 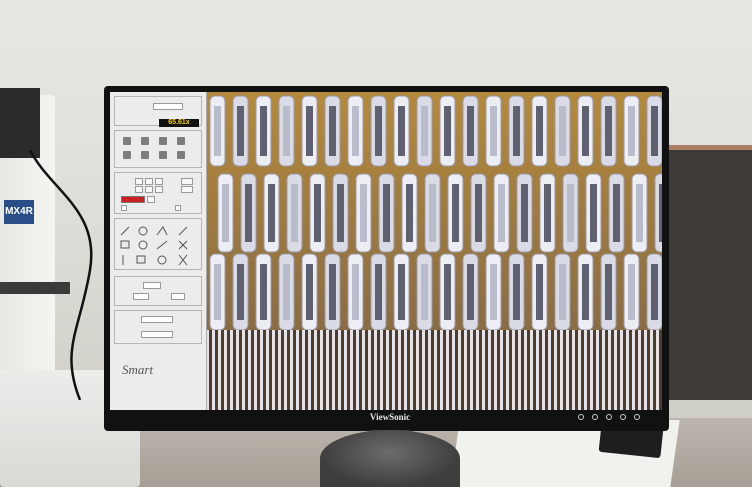 I want to click on rectangle-tool-icon, so click(x=125, y=244).